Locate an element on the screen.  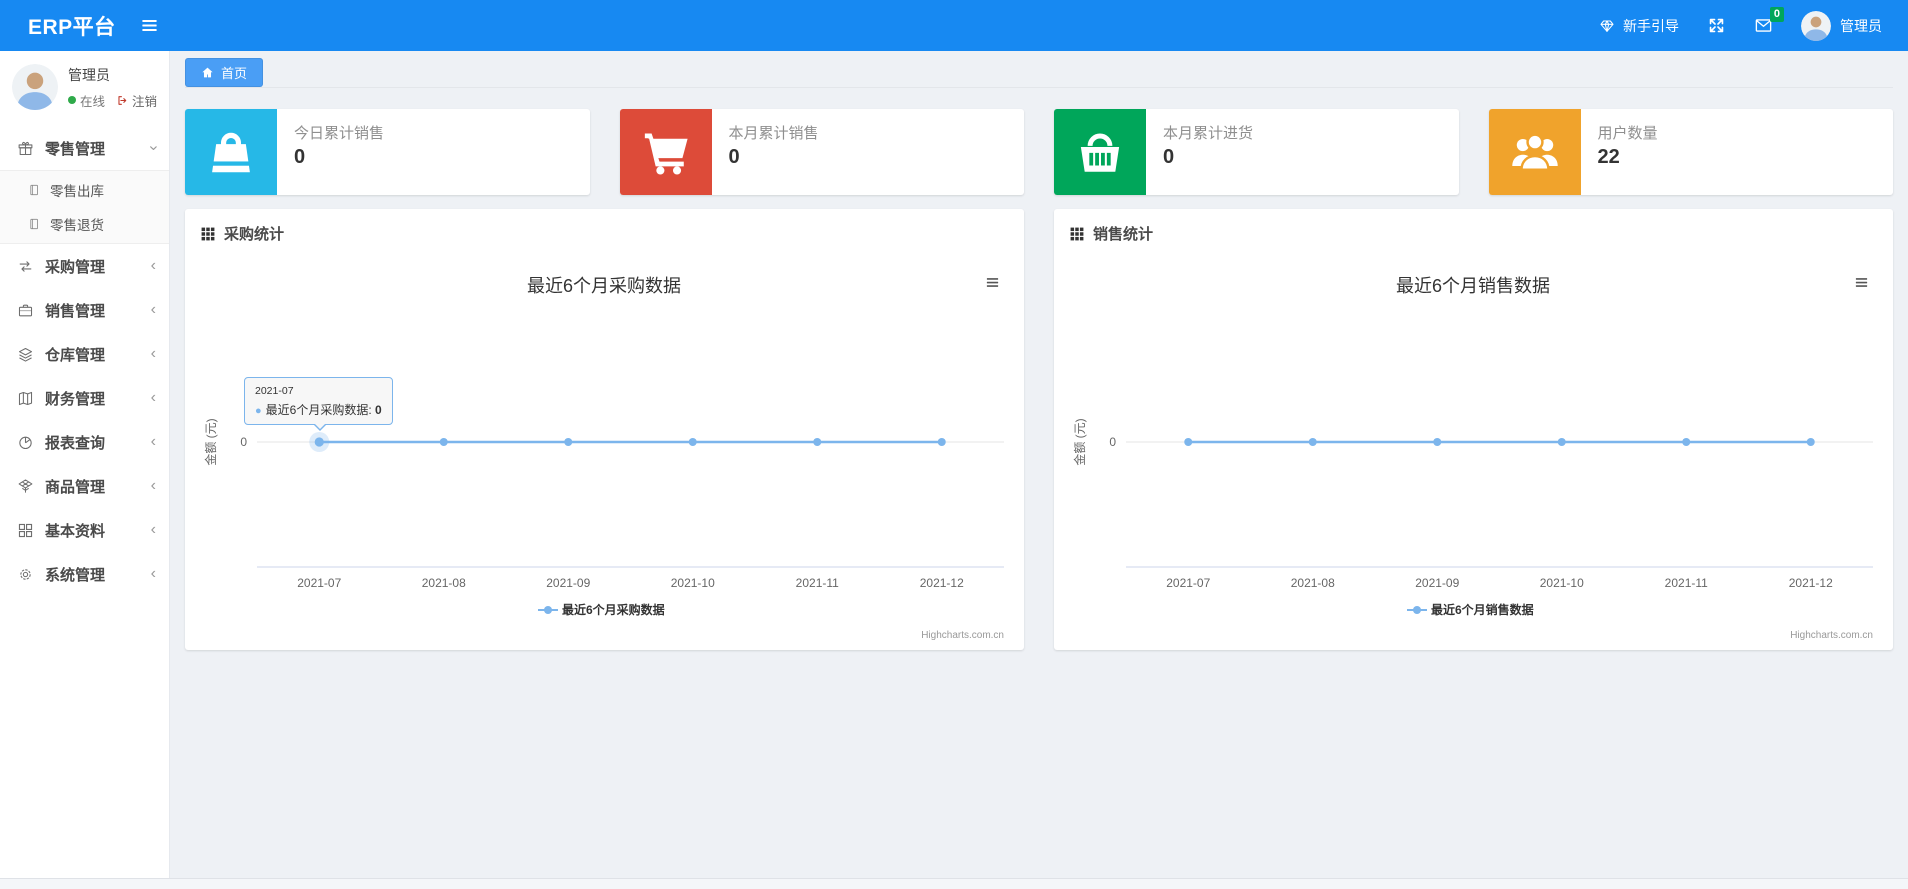
legend-item: 最近6个月销售数据 is located at coordinates (1470, 609).